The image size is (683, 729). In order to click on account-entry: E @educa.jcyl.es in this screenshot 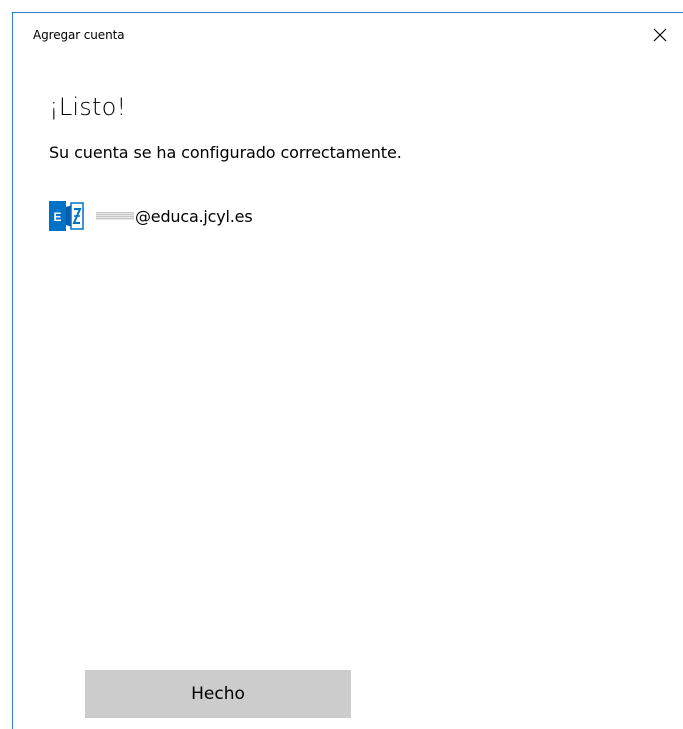, I will do `click(151, 216)`.